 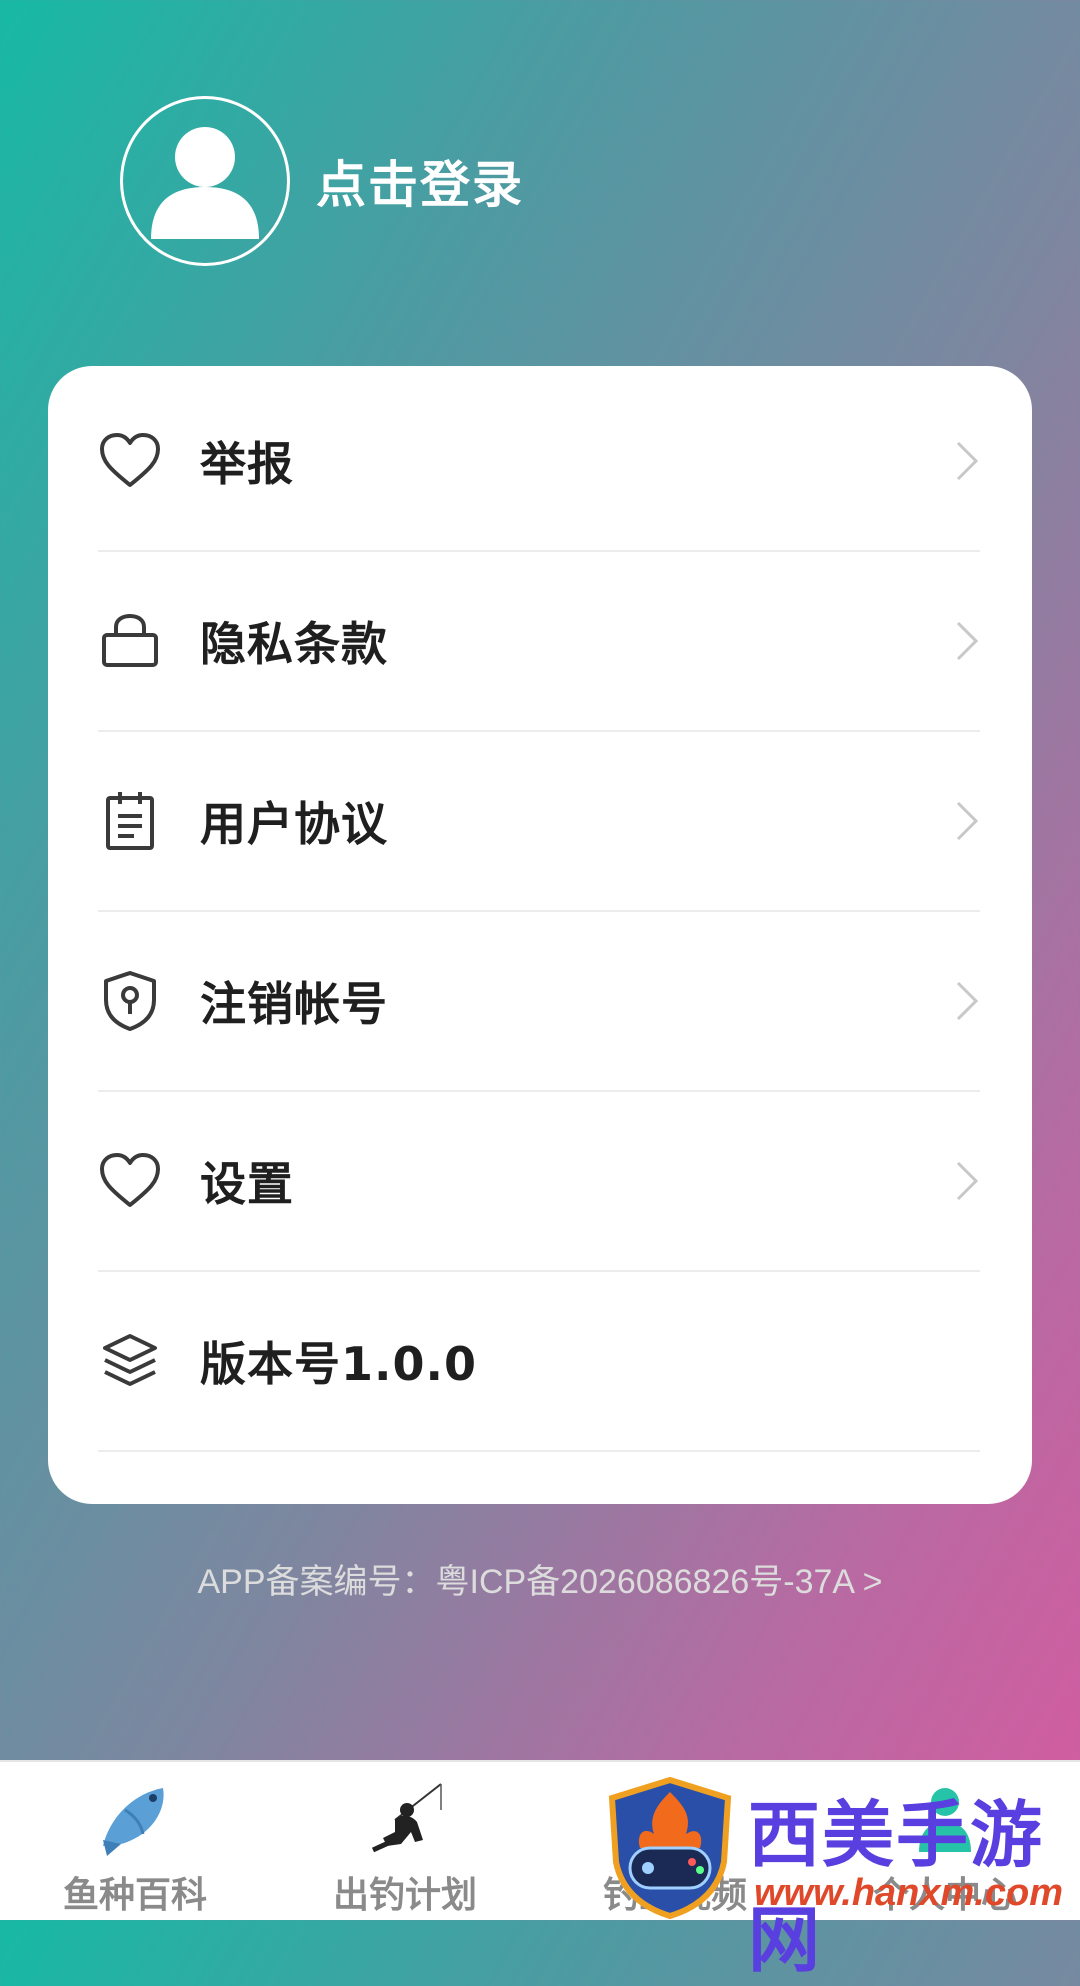 I want to click on profile-header: 点击登录, so click(x=322, y=181).